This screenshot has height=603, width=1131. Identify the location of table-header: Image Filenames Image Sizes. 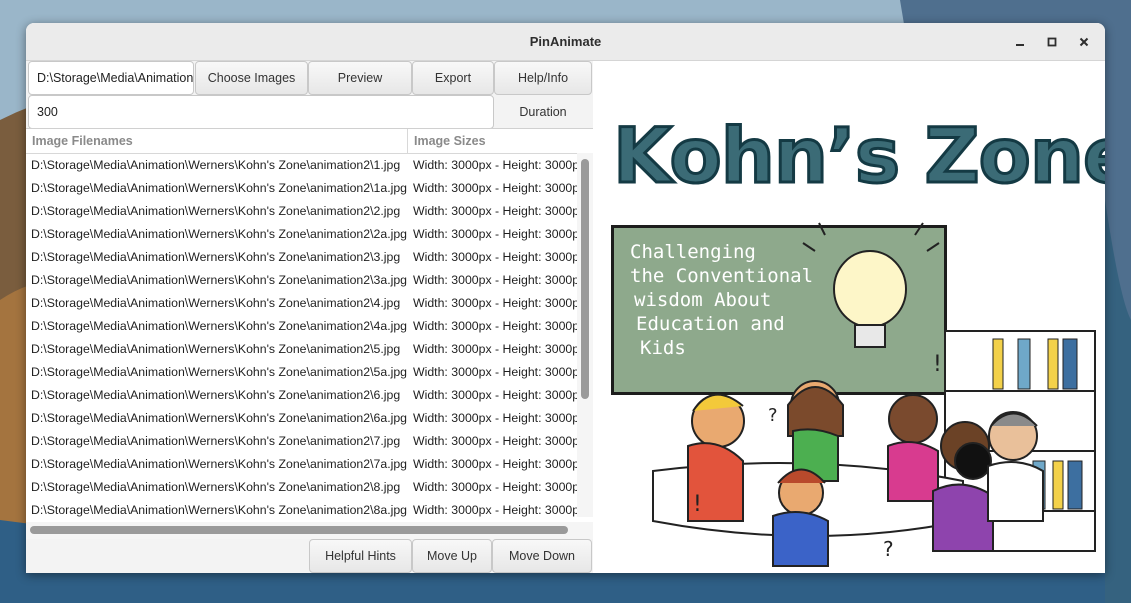
(301, 141).